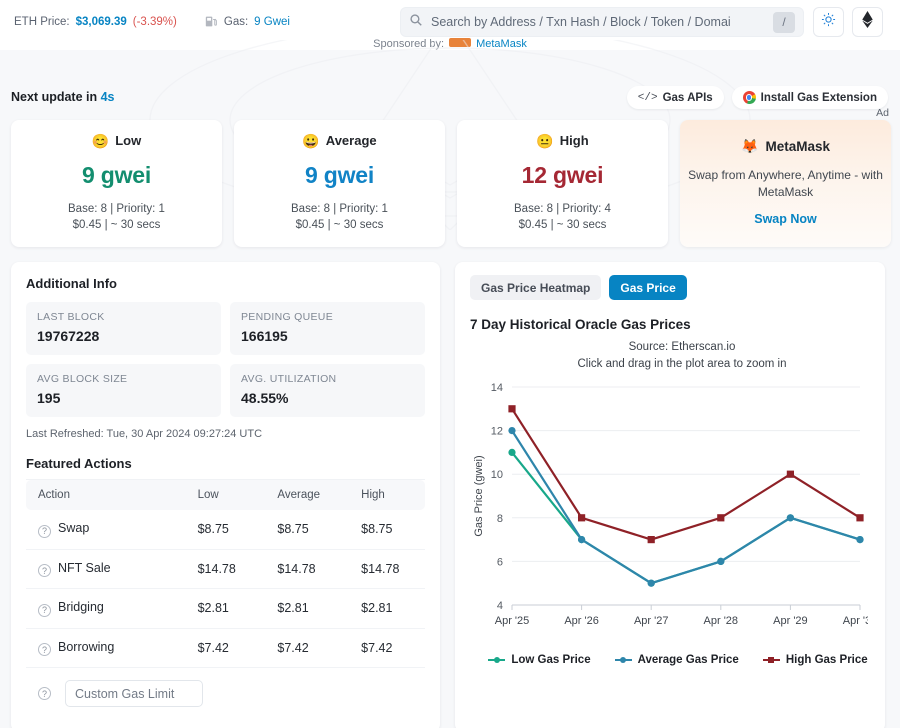 The width and height of the screenshot is (900, 728). Describe the element at coordinates (749, 97) in the screenshot. I see `chrome-icon` at that location.